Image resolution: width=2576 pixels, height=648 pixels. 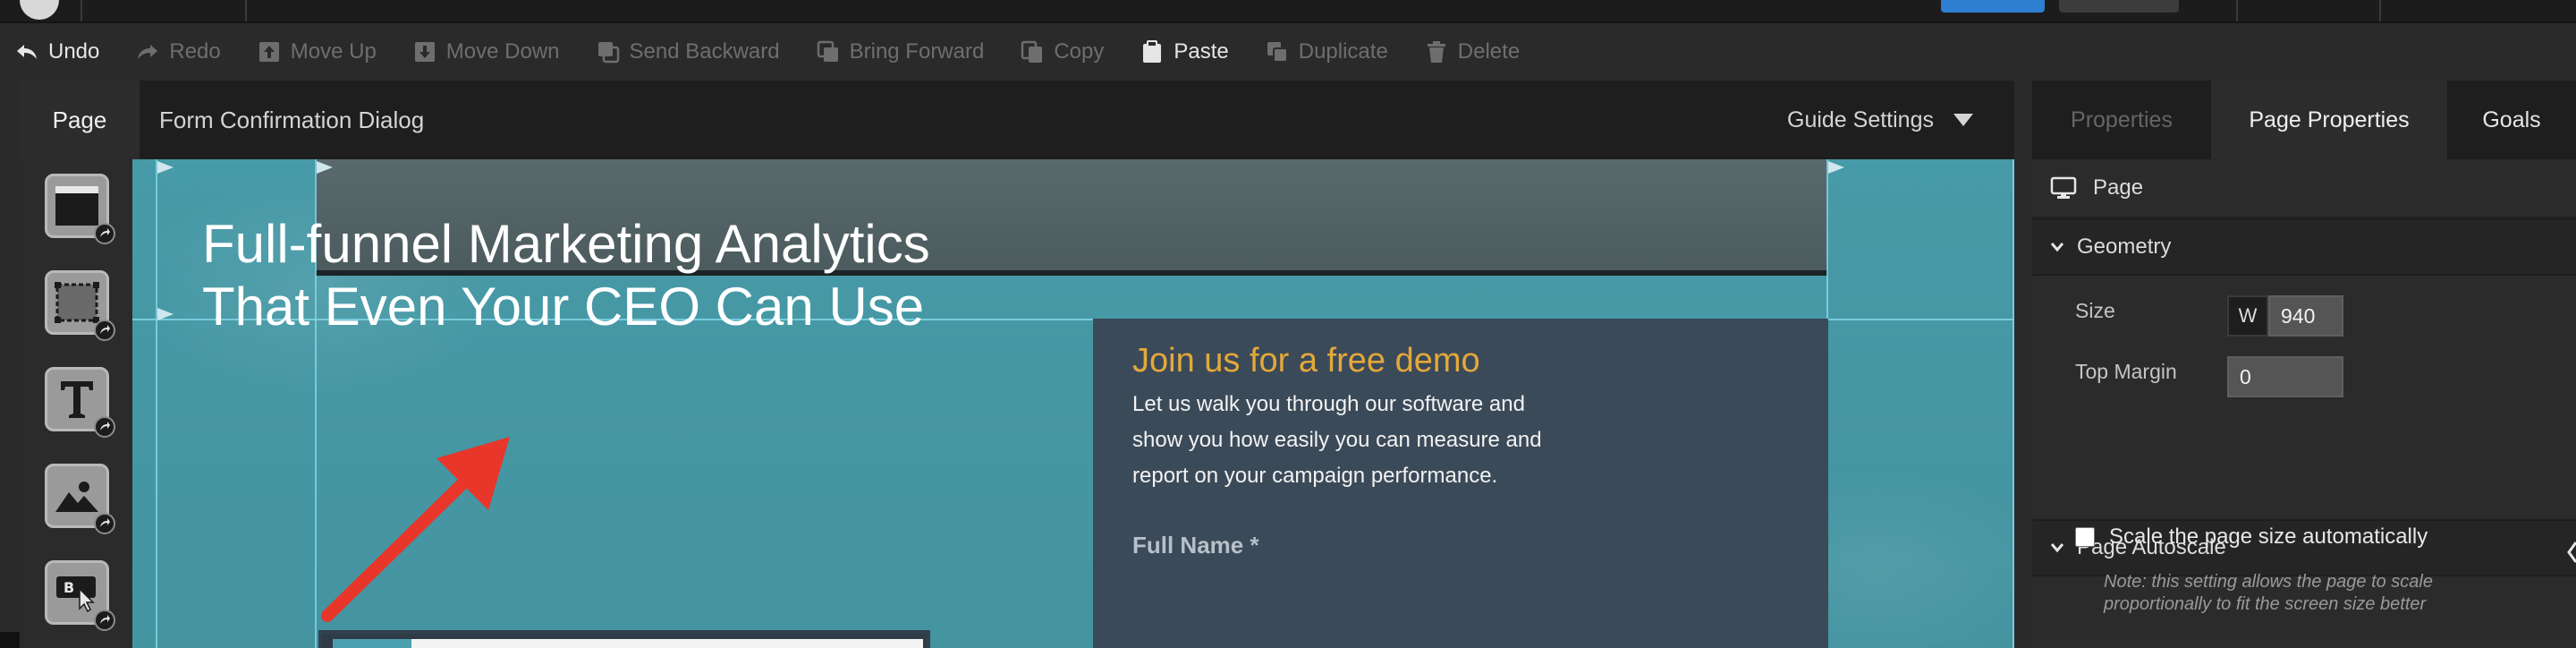 I want to click on width-field: W, so click(x=2285, y=316).